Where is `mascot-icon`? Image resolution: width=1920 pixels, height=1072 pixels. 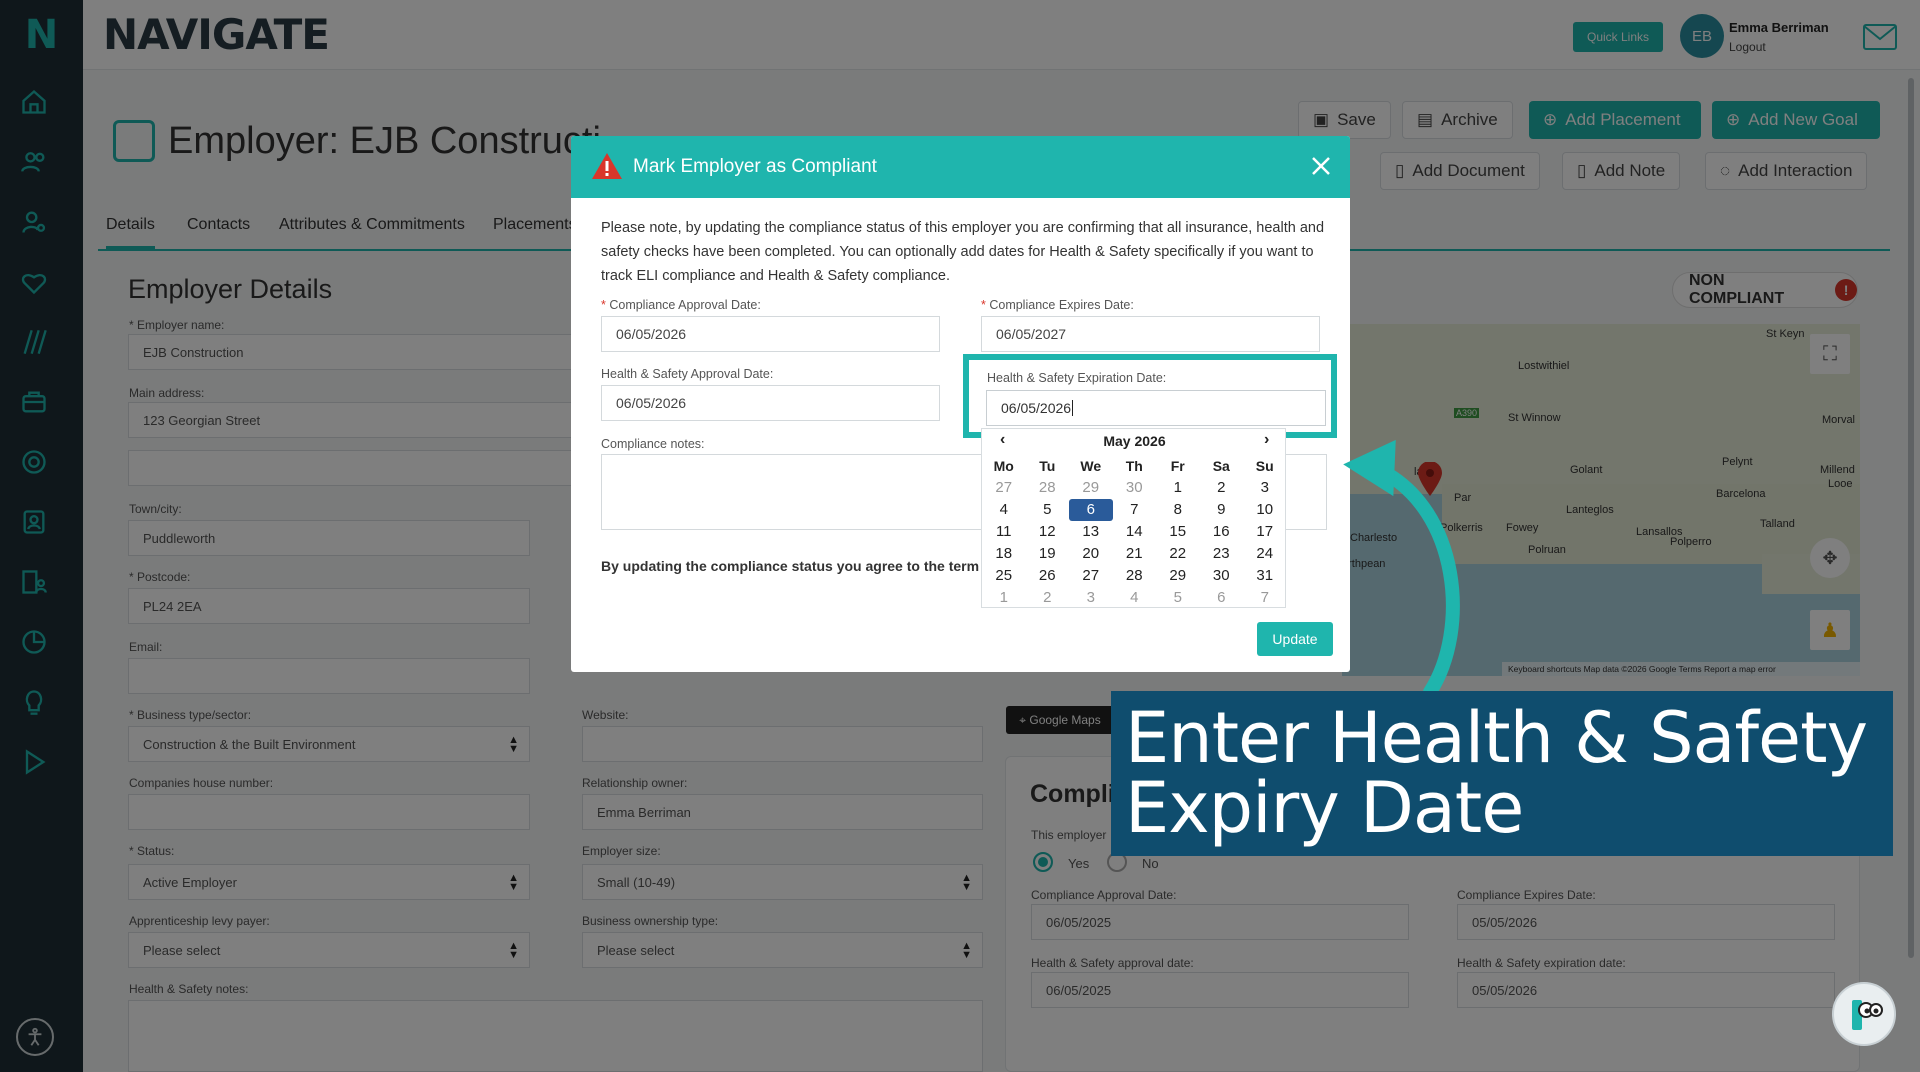 mascot-icon is located at coordinates (1867, 1015).